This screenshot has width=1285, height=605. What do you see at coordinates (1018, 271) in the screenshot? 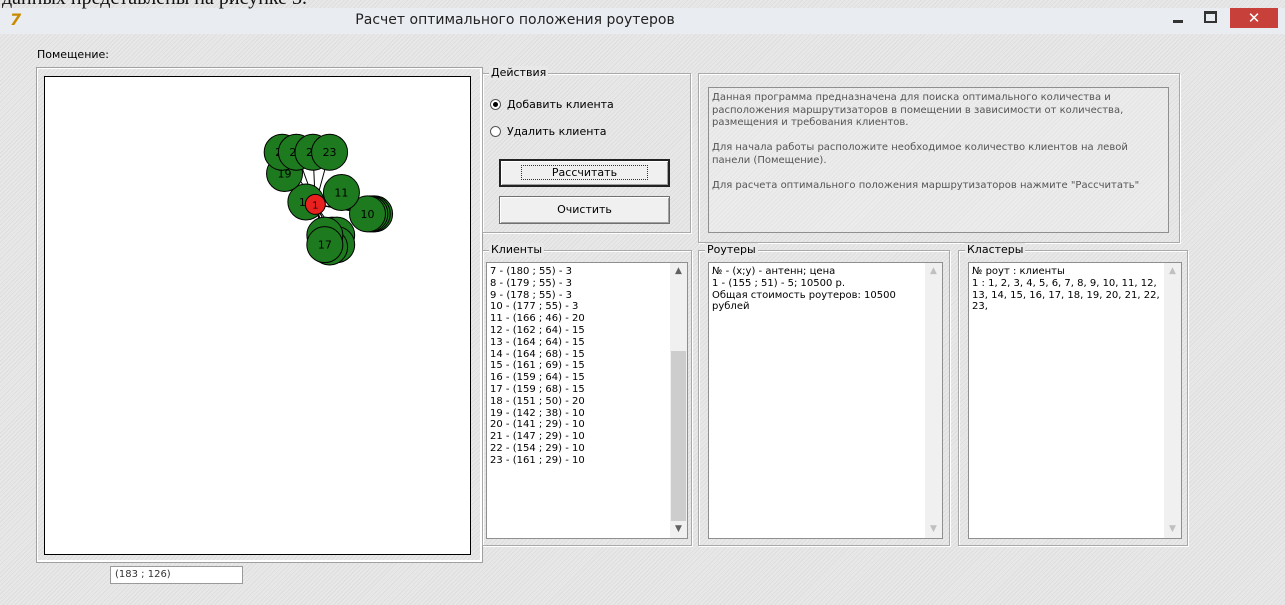
I see `clusters-line: № роут : клиенты` at bounding box center [1018, 271].